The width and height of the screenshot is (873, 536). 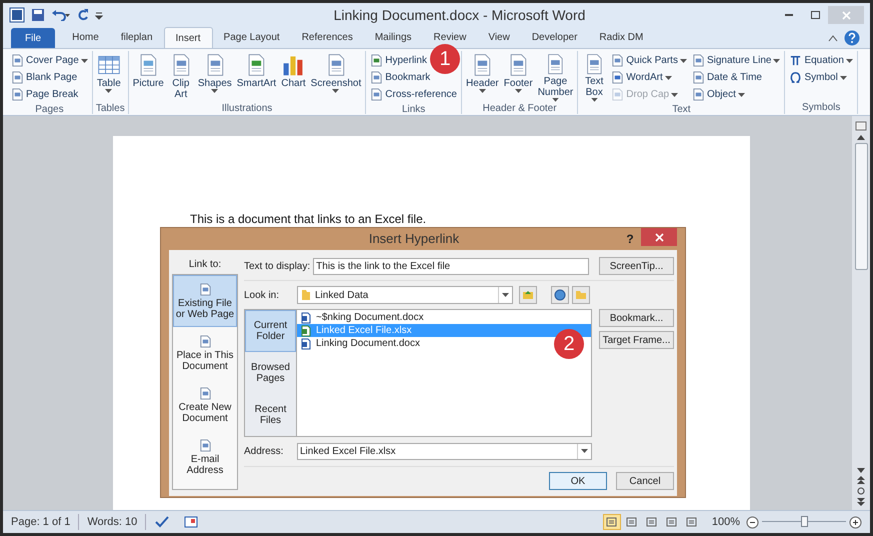 What do you see at coordinates (45, 94) in the screenshot?
I see `ribbon-button: Page Break` at bounding box center [45, 94].